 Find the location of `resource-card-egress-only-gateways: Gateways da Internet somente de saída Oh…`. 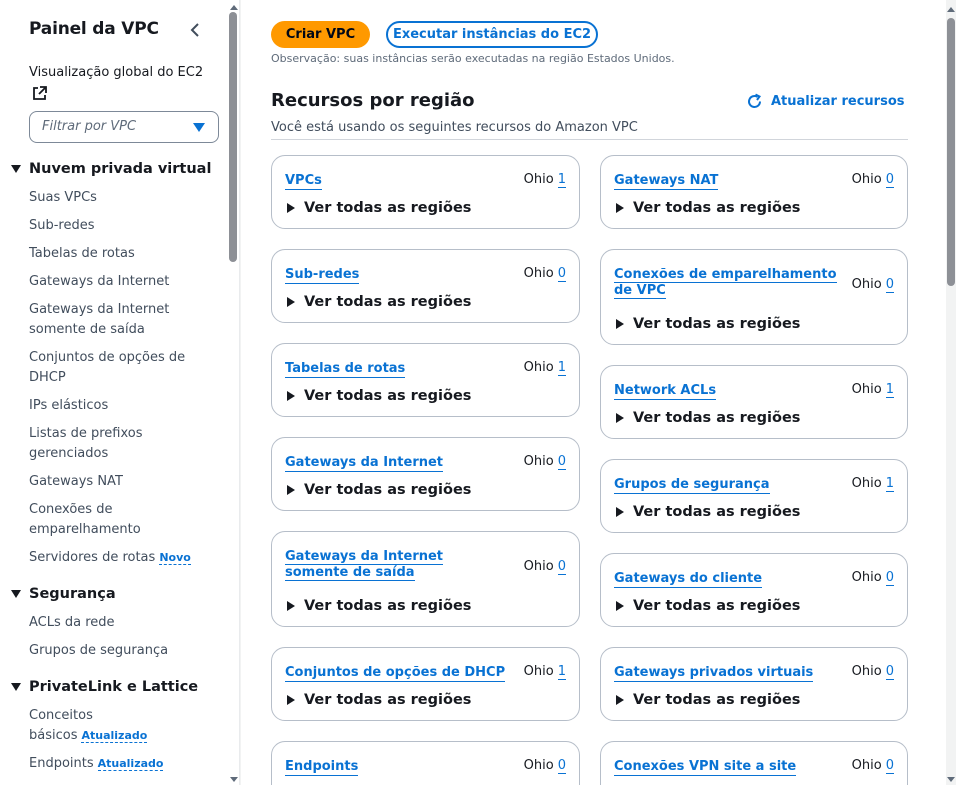

resource-card-egress-only-gateways: Gateways da Internet somente de saída Oh… is located at coordinates (425, 579).